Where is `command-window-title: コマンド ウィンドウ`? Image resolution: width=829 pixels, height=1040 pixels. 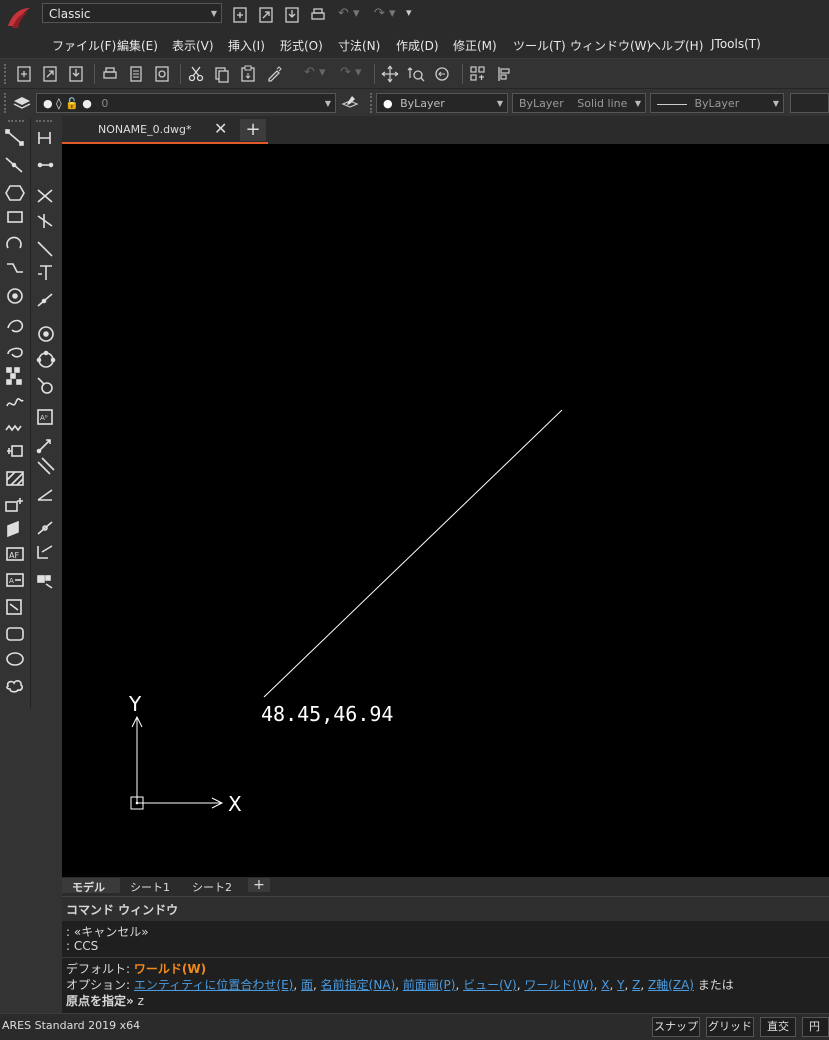 command-window-title: コマンド ウィンドウ is located at coordinates (122, 910).